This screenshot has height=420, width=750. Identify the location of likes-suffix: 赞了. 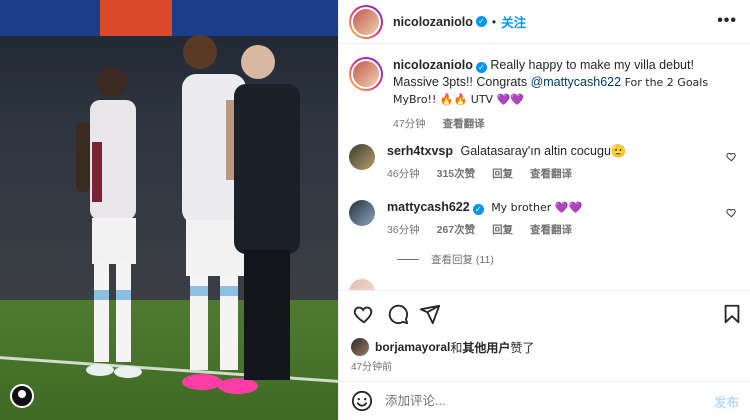
(522, 347).